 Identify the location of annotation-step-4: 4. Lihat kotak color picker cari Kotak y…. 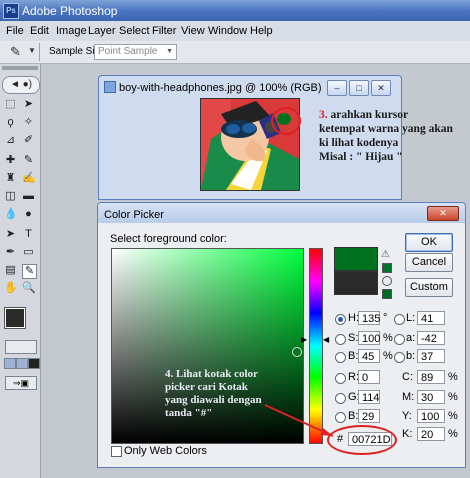
(225, 394).